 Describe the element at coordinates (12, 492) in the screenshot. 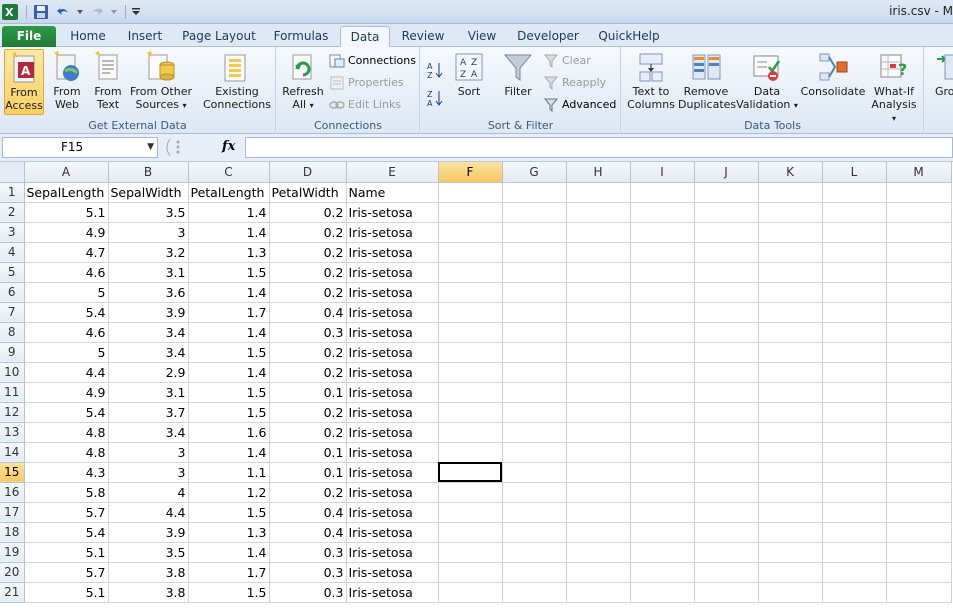

I see `row-header: 16` at that location.